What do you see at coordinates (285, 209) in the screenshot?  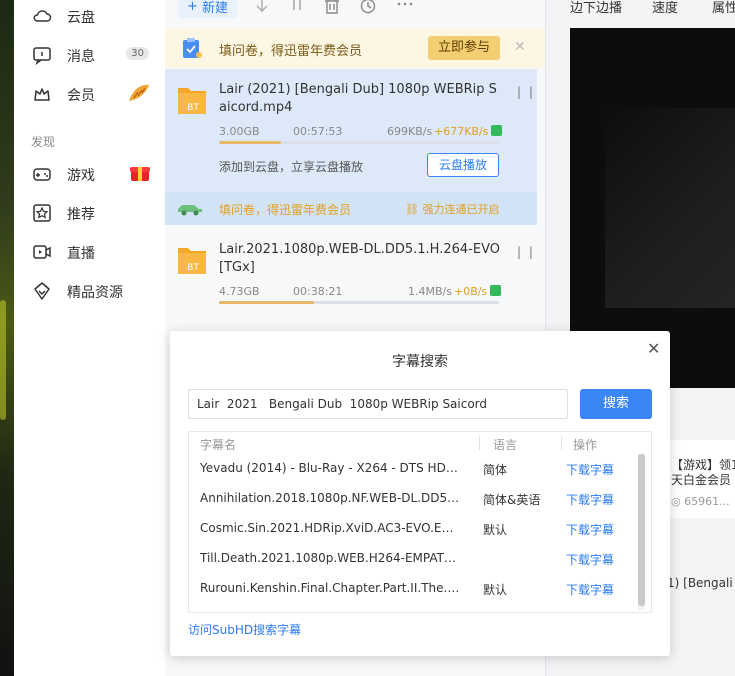 I see `task-promo-text: 填问卷，得迅雷年费会员` at bounding box center [285, 209].